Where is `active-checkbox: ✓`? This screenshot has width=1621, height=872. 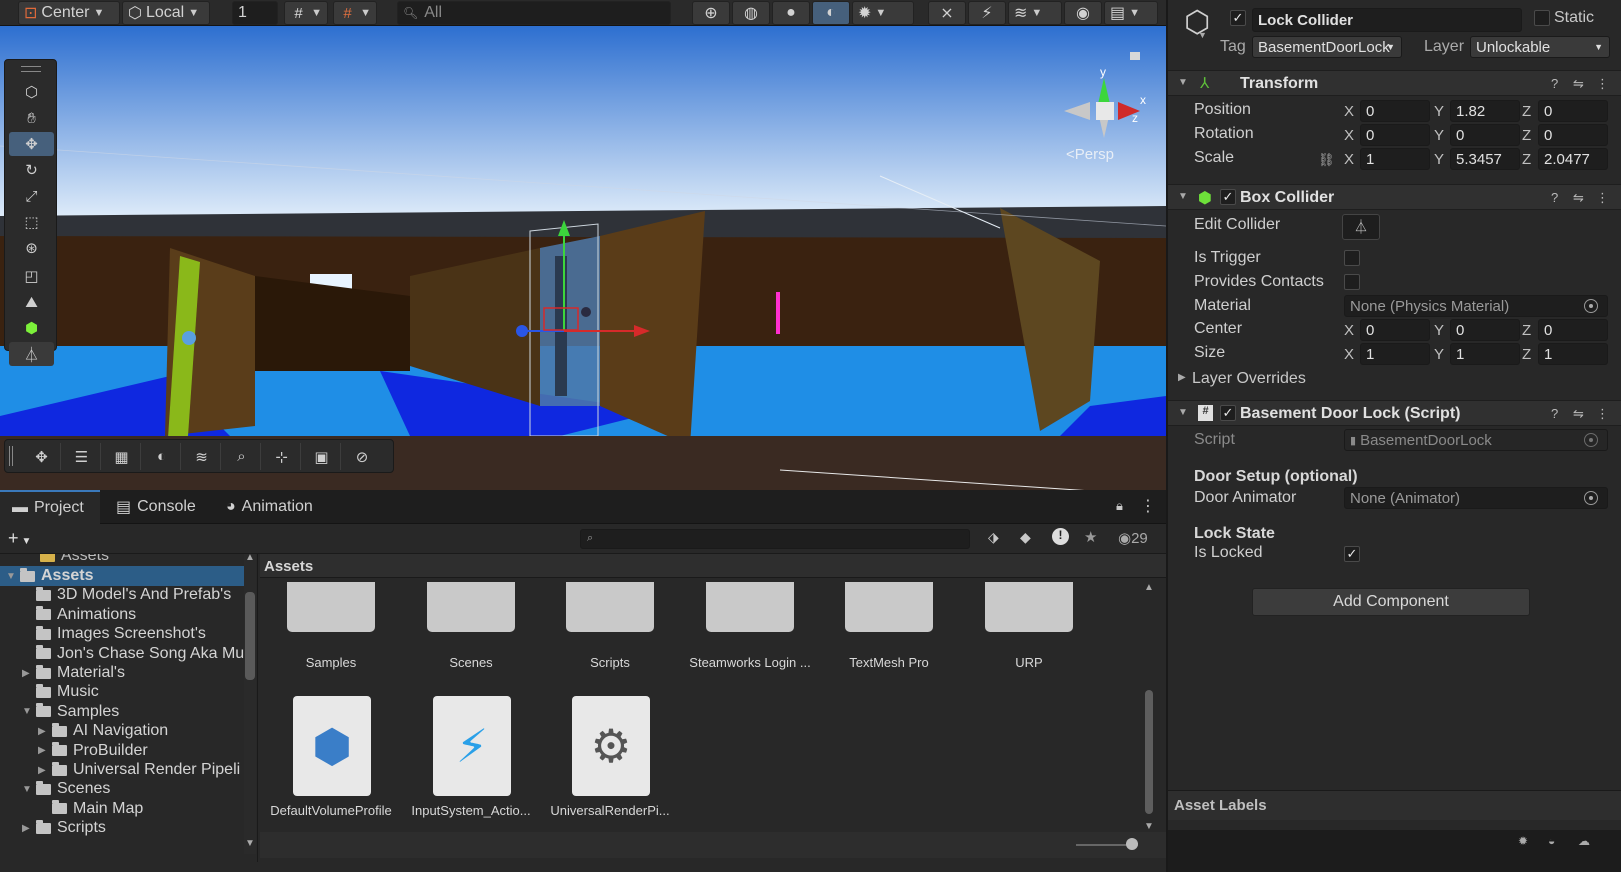 active-checkbox: ✓ is located at coordinates (1238, 18).